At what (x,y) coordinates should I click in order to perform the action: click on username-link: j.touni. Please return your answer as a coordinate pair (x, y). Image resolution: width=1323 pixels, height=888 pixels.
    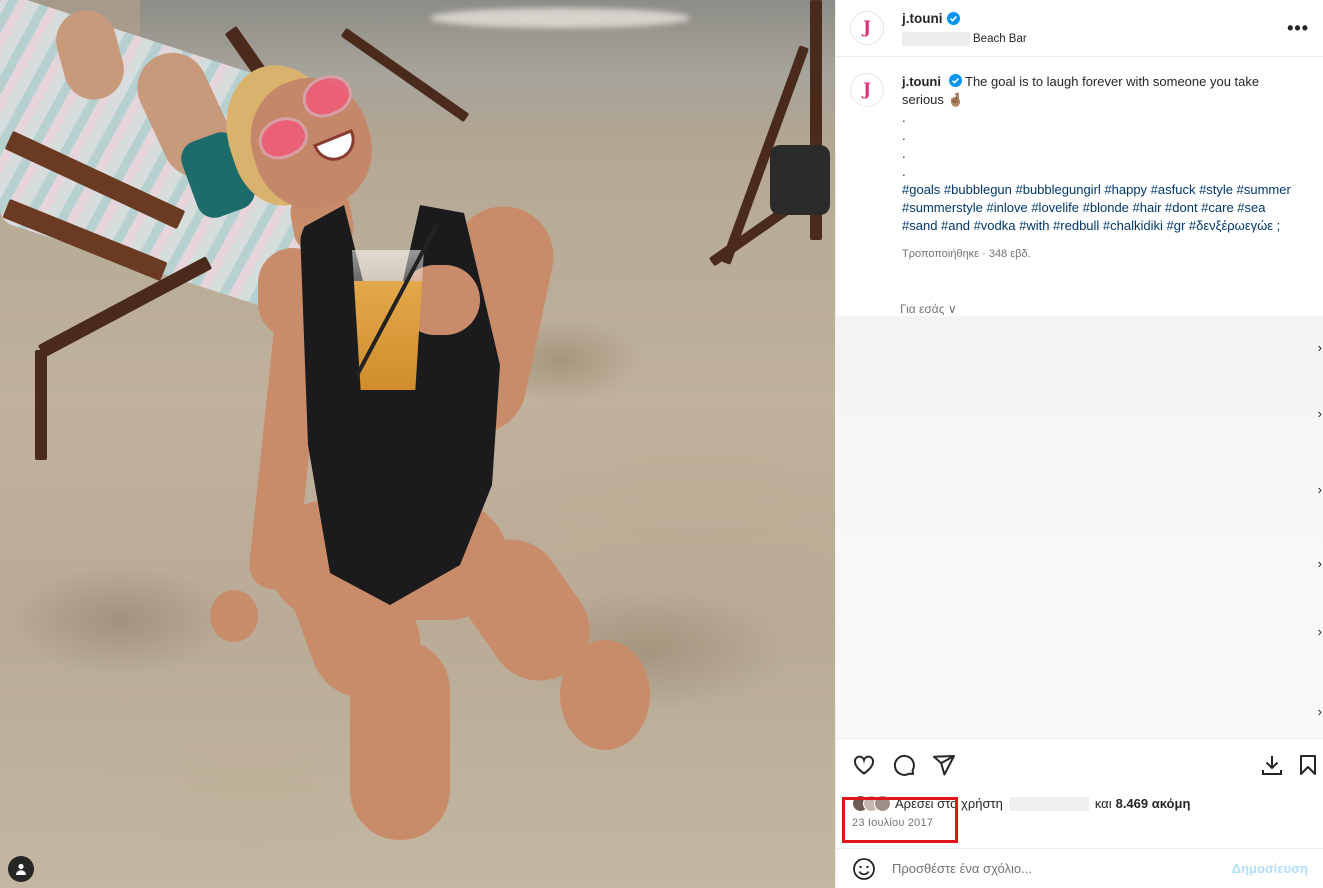
    Looking at the image, I should click on (922, 18).